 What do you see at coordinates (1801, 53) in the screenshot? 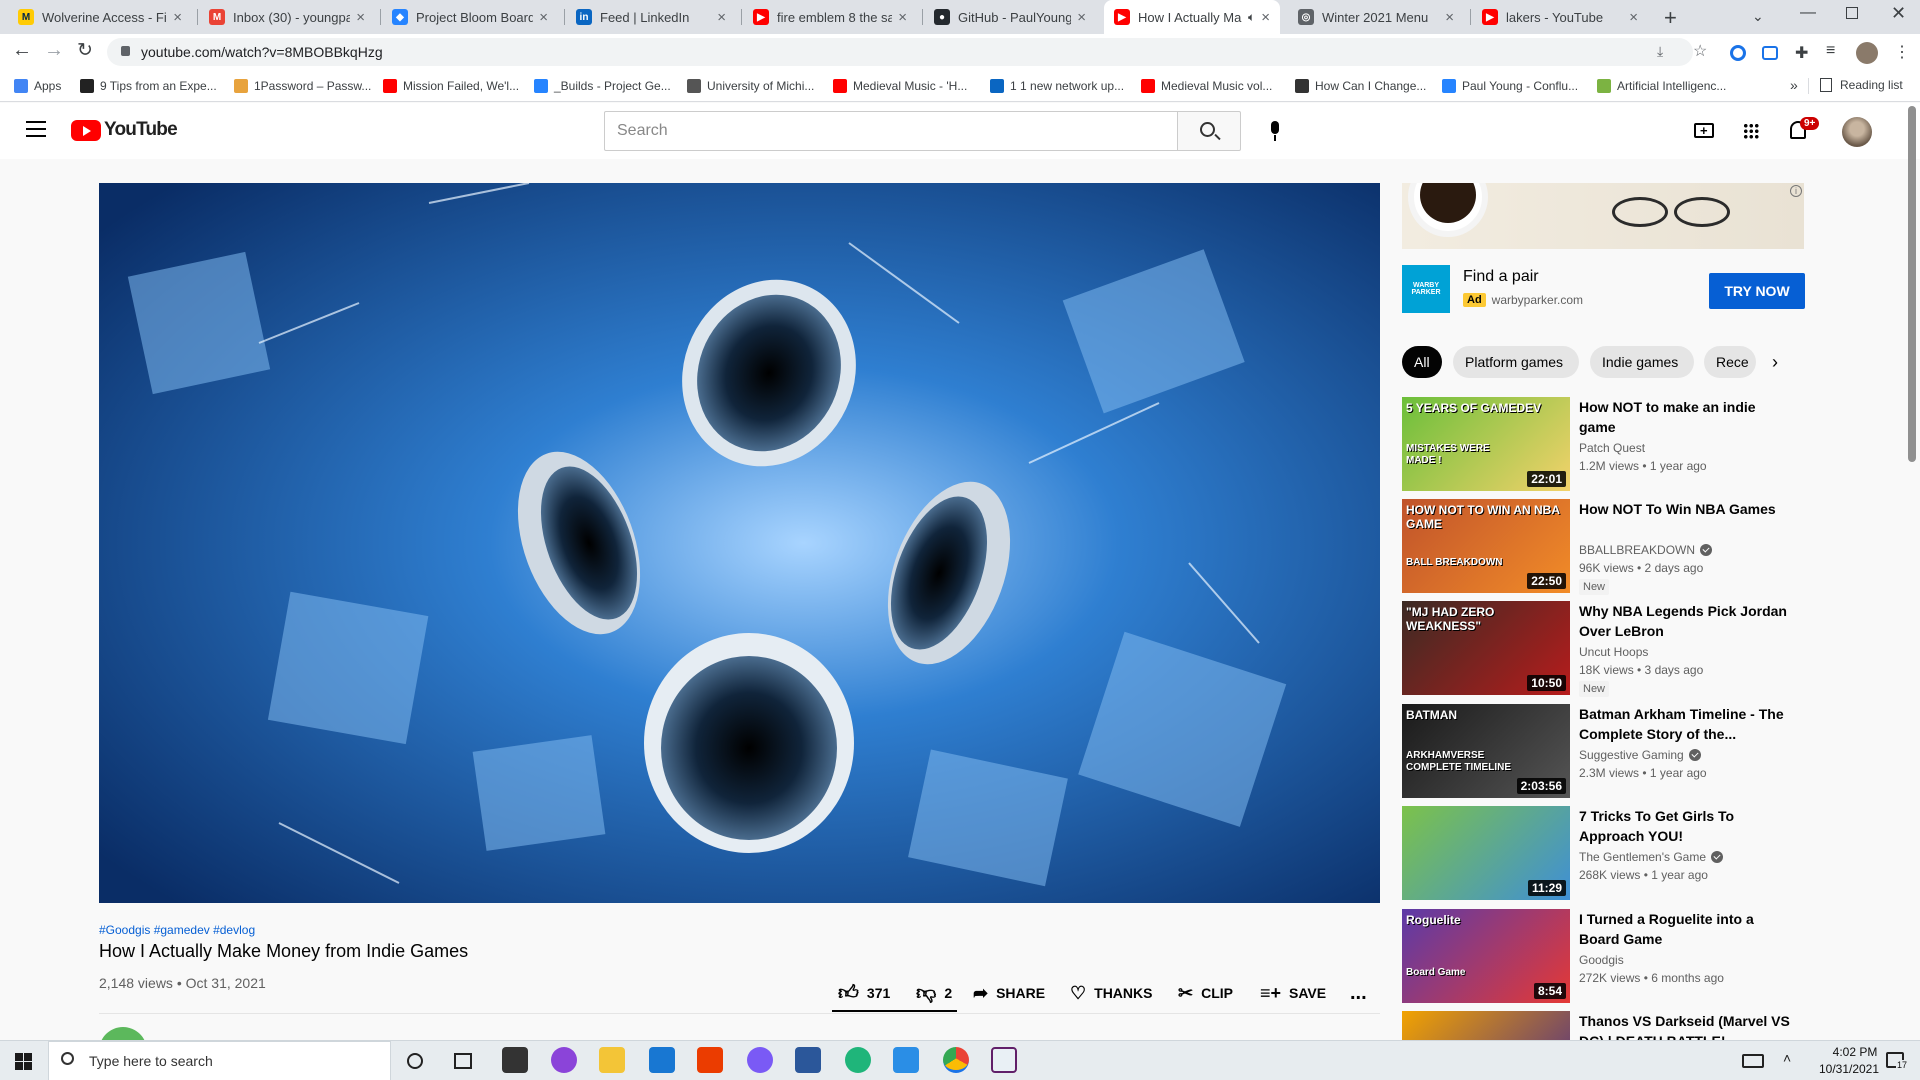
I see `extensions-puzzle-icon: ✚` at bounding box center [1801, 53].